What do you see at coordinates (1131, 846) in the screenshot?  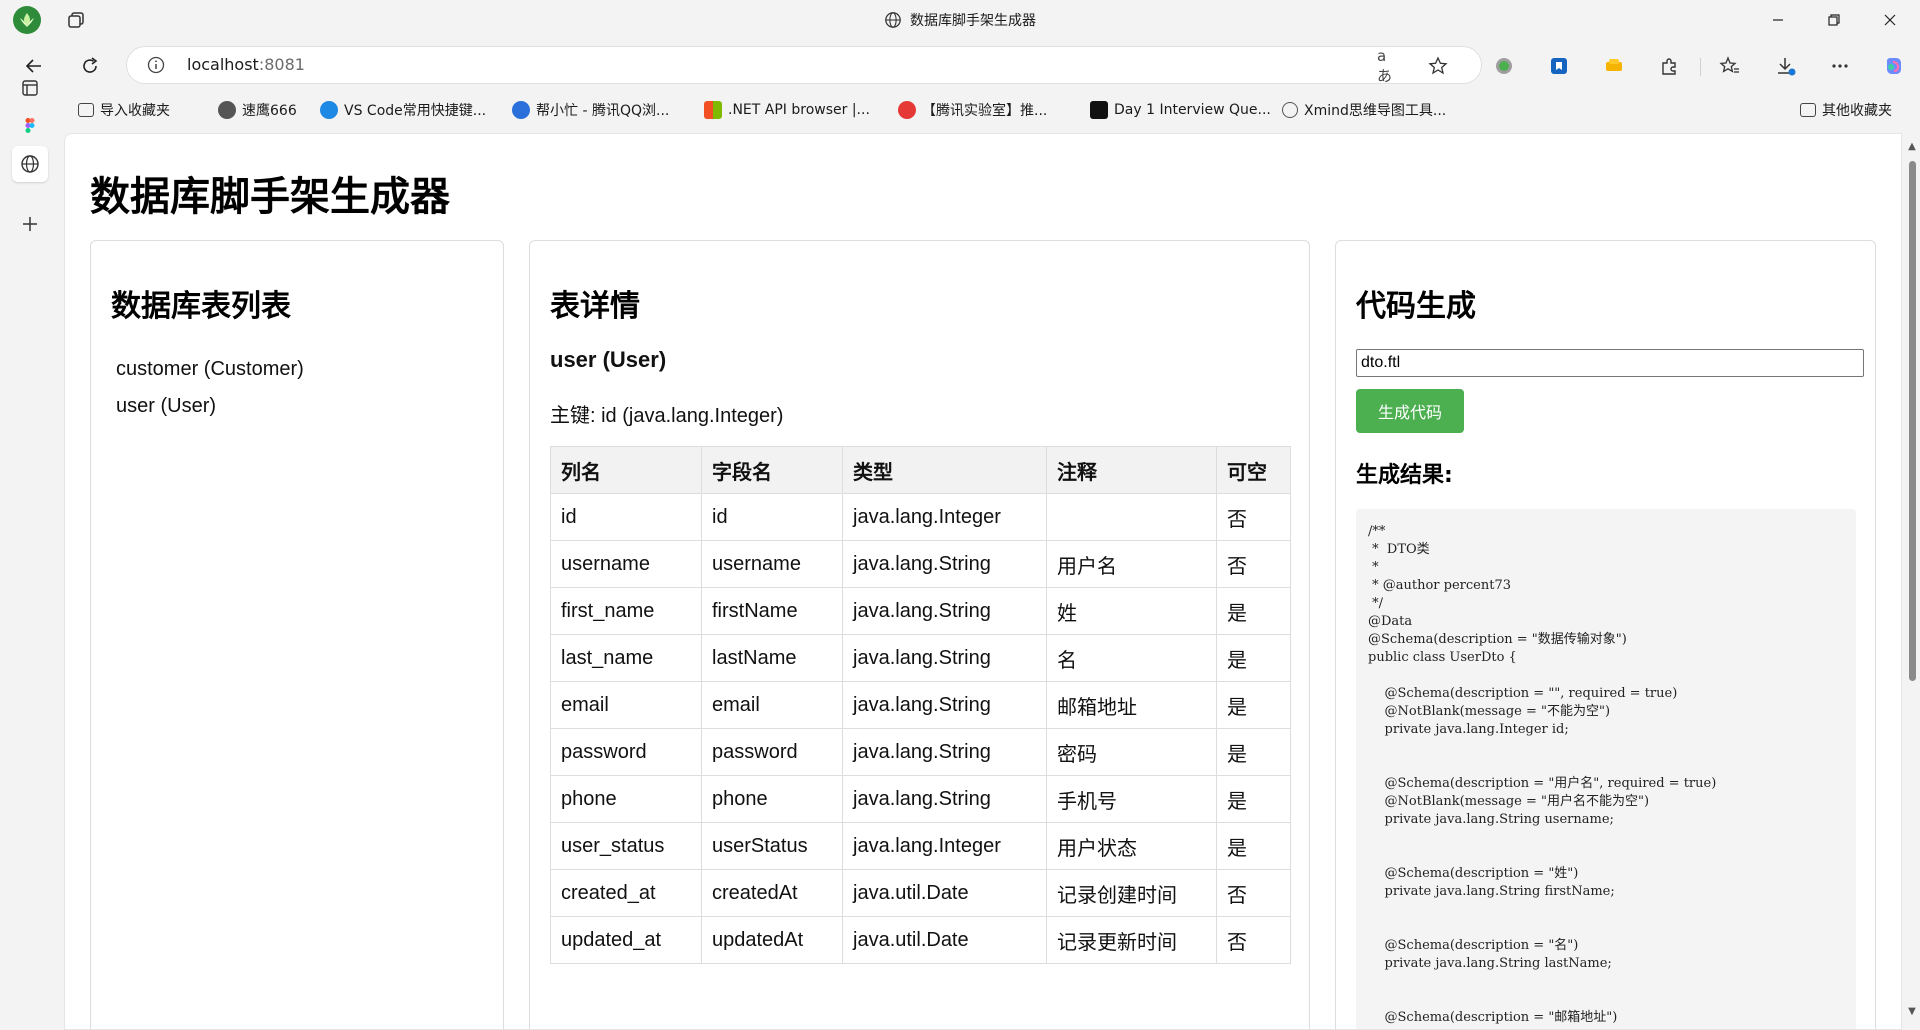 I see `table-cell: 用户状态` at bounding box center [1131, 846].